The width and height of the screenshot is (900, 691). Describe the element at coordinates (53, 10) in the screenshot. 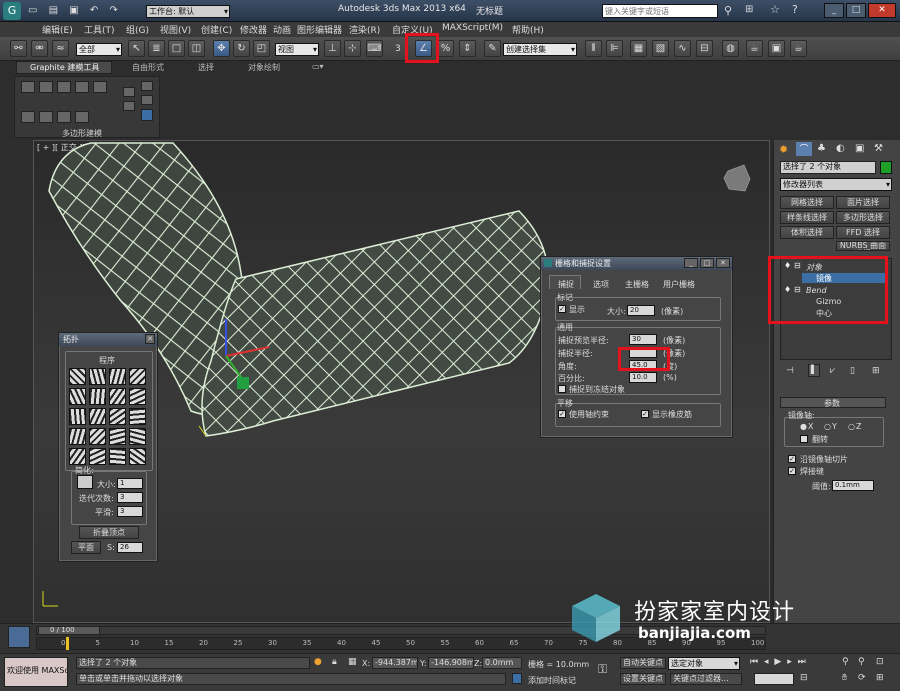

I see `open-file-icon: ▤` at that location.